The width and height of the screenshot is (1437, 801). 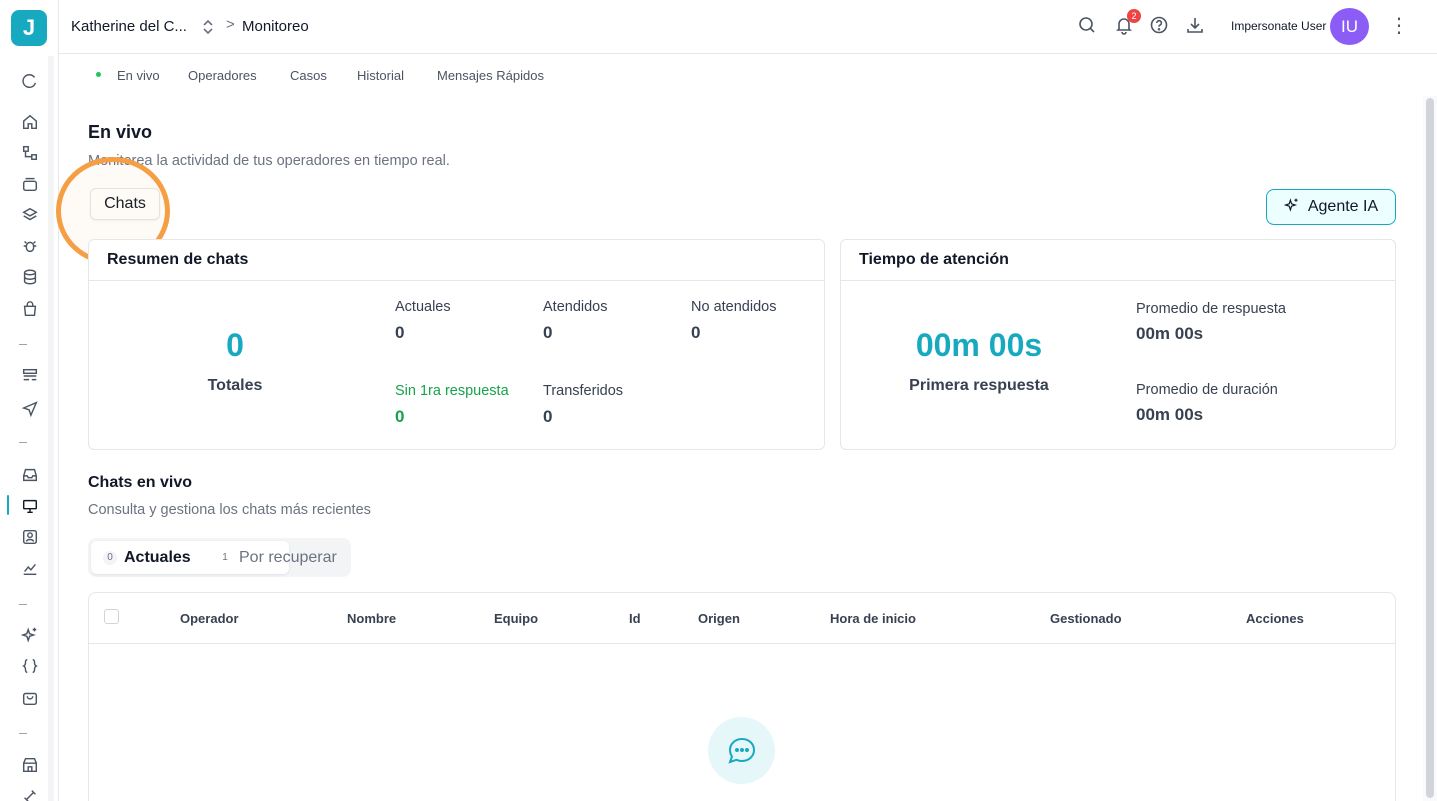 I want to click on breadcrumb-current: Monitoreo, so click(x=275, y=26).